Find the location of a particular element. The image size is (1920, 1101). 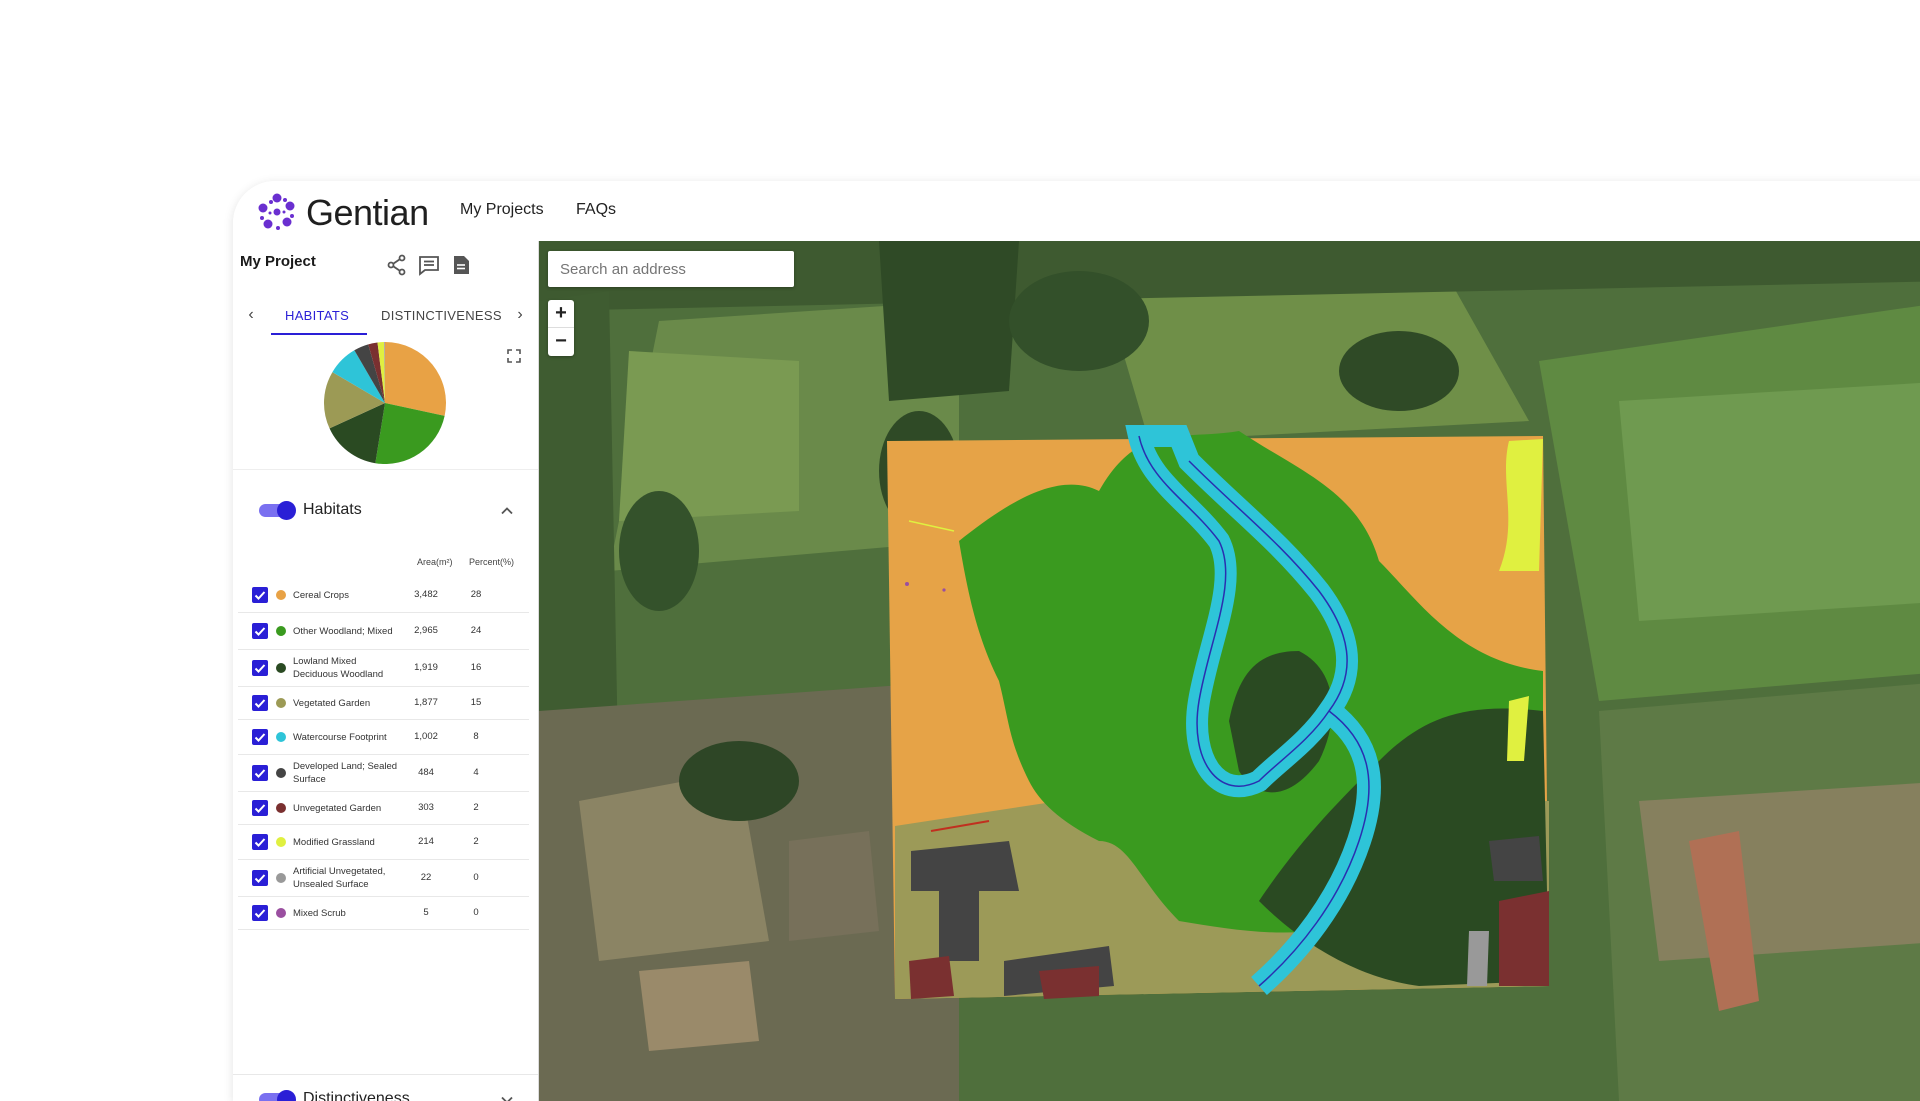

zoom-in-button: + is located at coordinates (561, 314).